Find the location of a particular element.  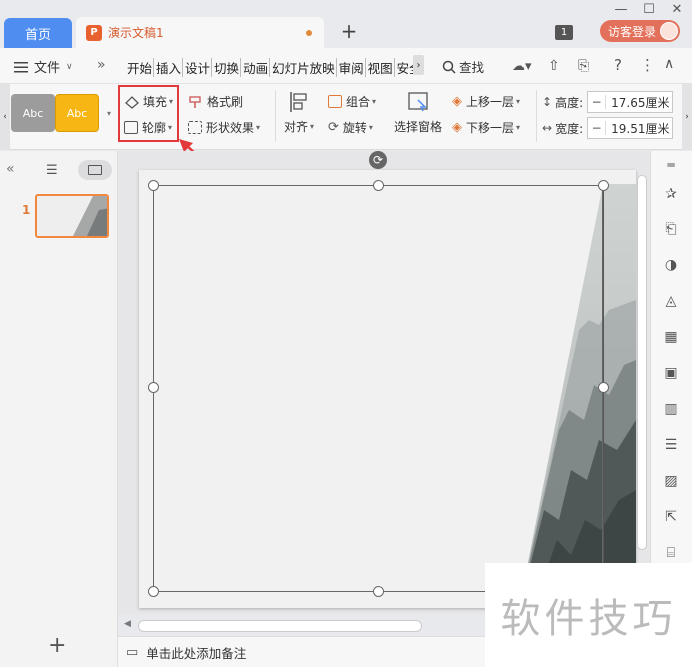

outline-view-icon: ☰ is located at coordinates (52, 170).